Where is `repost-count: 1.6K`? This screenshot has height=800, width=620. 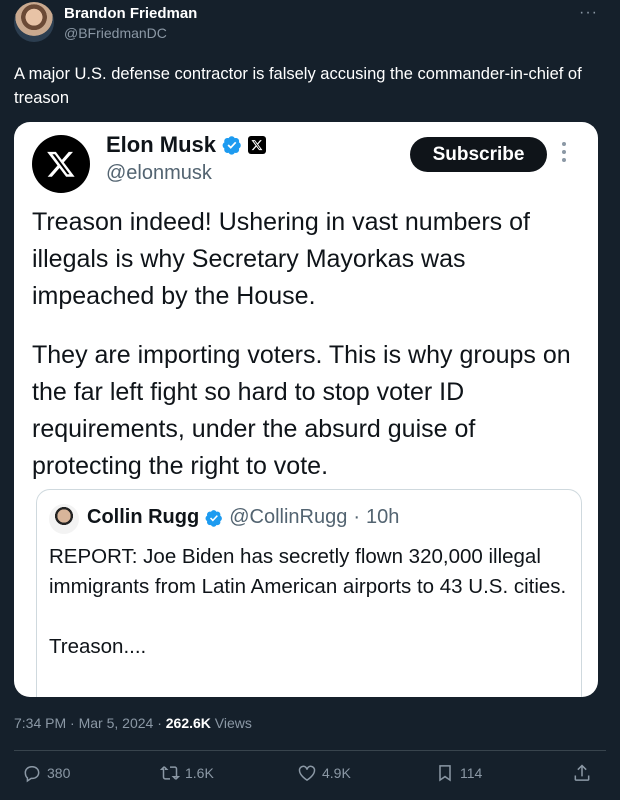
repost-count: 1.6K is located at coordinates (199, 773).